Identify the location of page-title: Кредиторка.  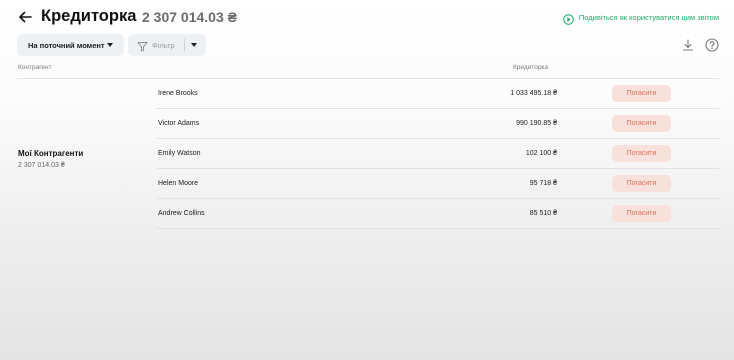
(89, 16).